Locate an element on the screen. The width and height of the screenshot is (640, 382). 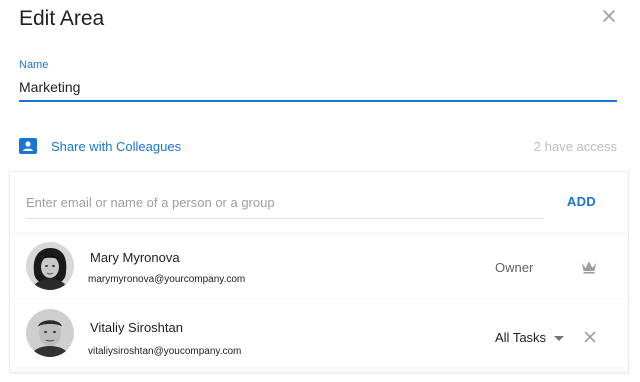
member-email: marymyronova@yourcompany.com is located at coordinates (167, 279).